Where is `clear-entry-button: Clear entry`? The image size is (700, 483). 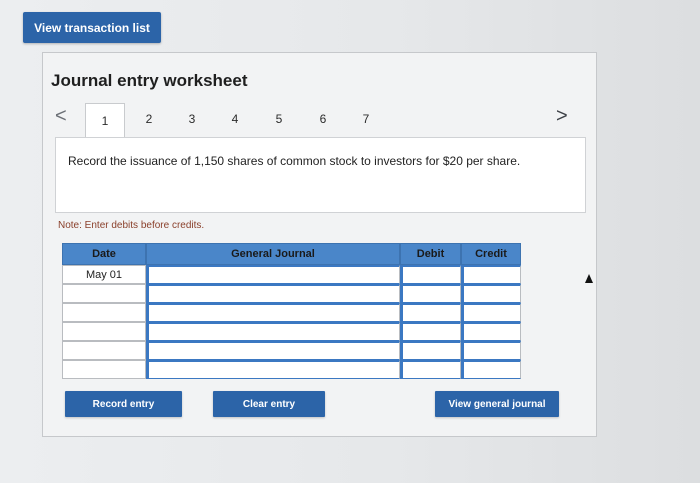
clear-entry-button: Clear entry is located at coordinates (269, 404).